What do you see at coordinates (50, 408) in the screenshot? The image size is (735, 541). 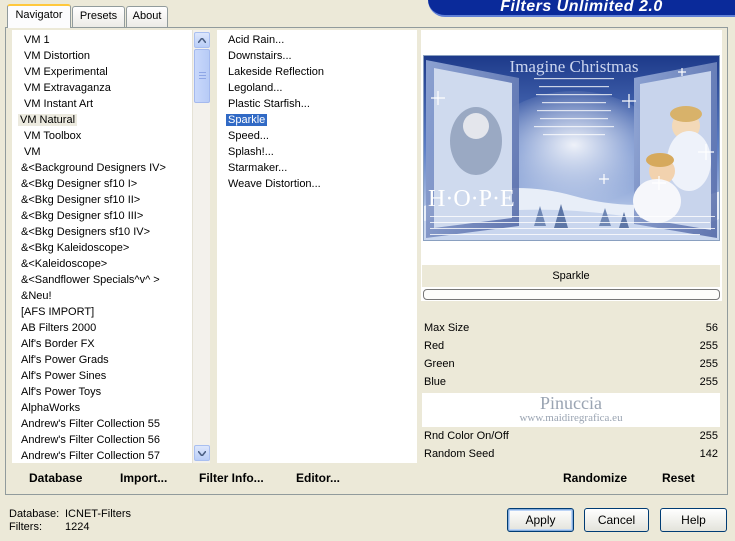 I see `category-item: AlphaWorks` at bounding box center [50, 408].